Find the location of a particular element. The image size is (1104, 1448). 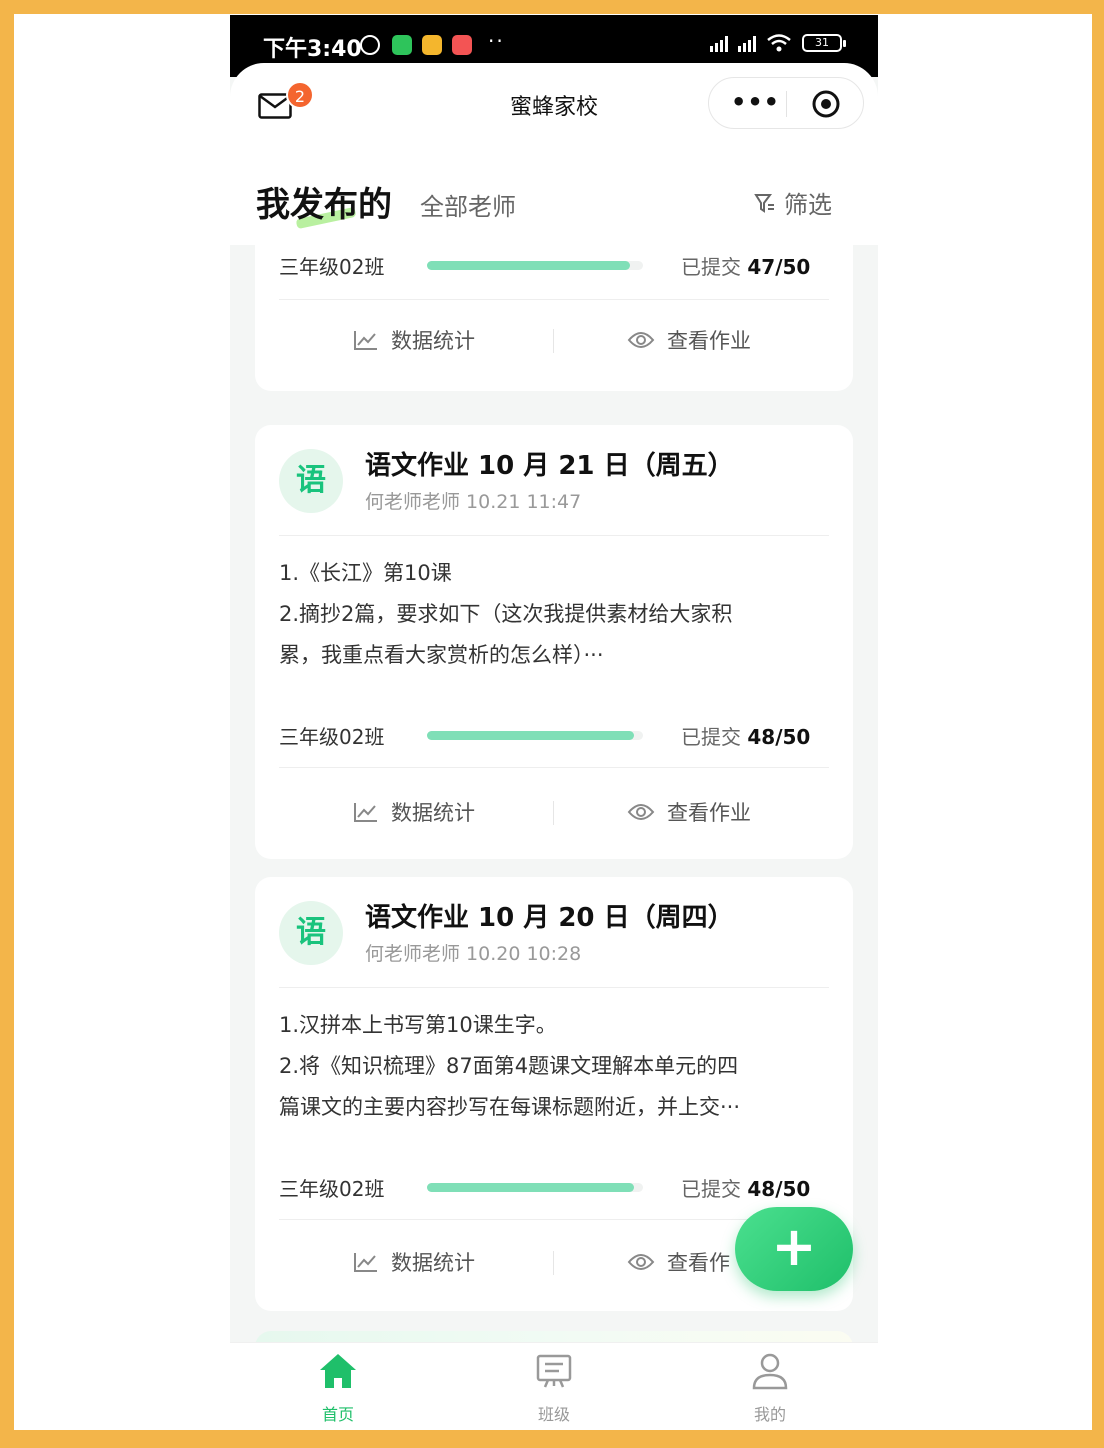

content-line: 2.摘抄2篇，要求如下（这次我提供素材给大家积 is located at coordinates (506, 614).